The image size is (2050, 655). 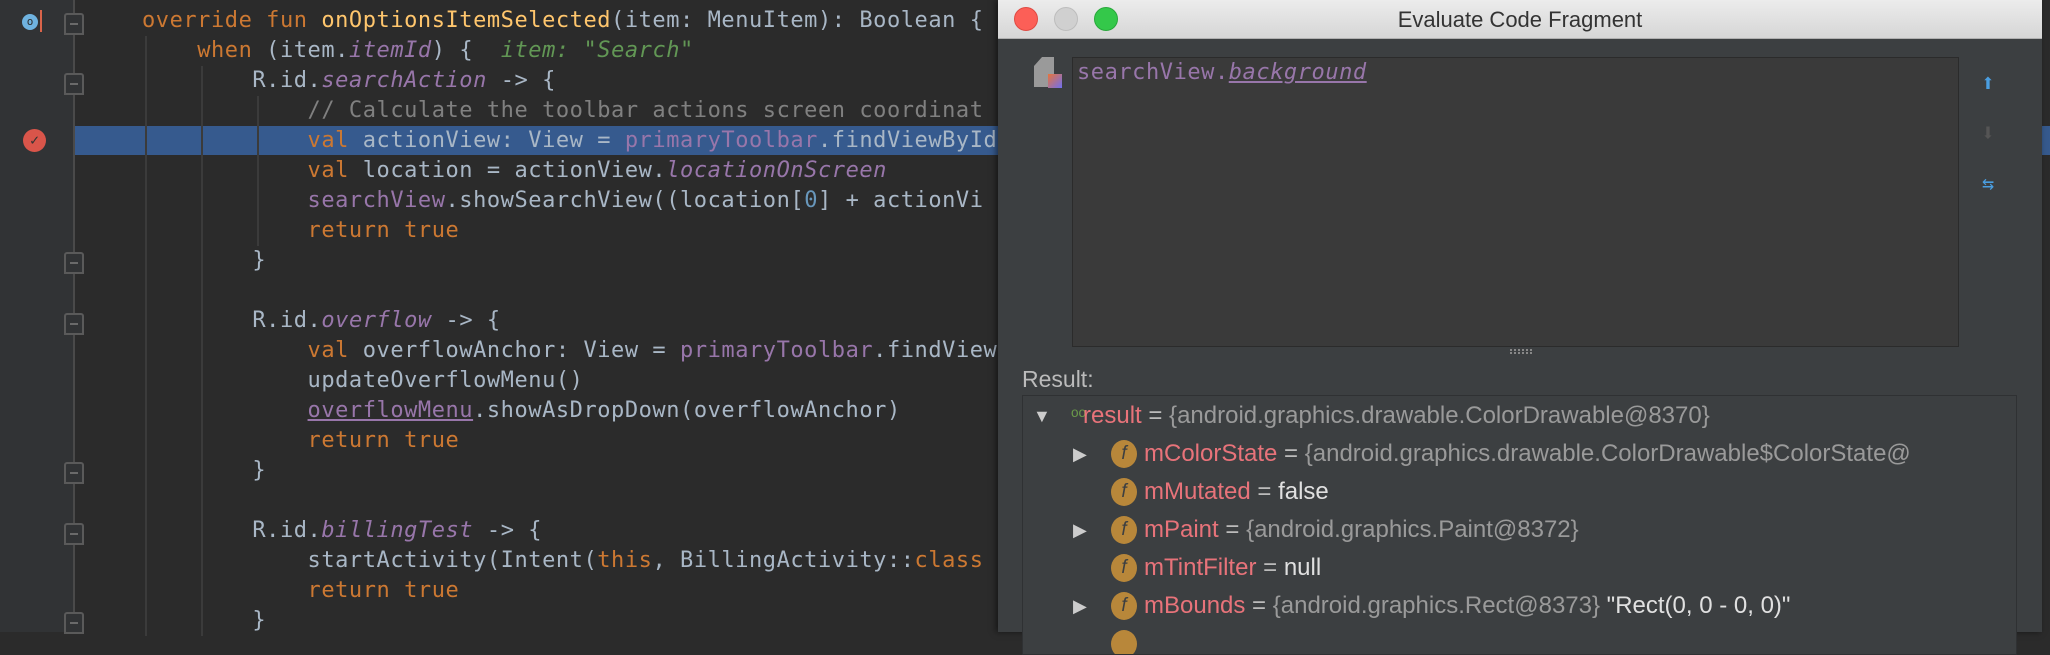 I want to click on history-down-icon: ⬇, so click(x=1988, y=133).